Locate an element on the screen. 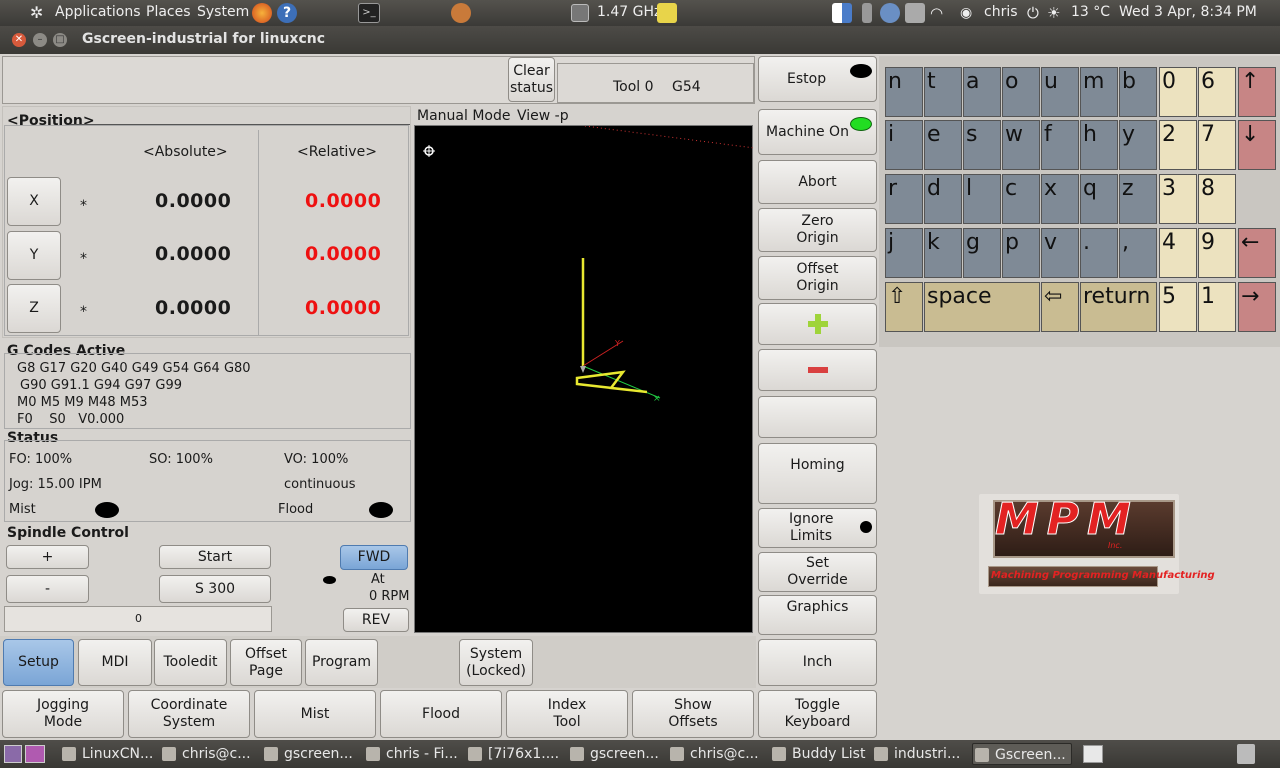  inch-button: Inch is located at coordinates (817, 662).